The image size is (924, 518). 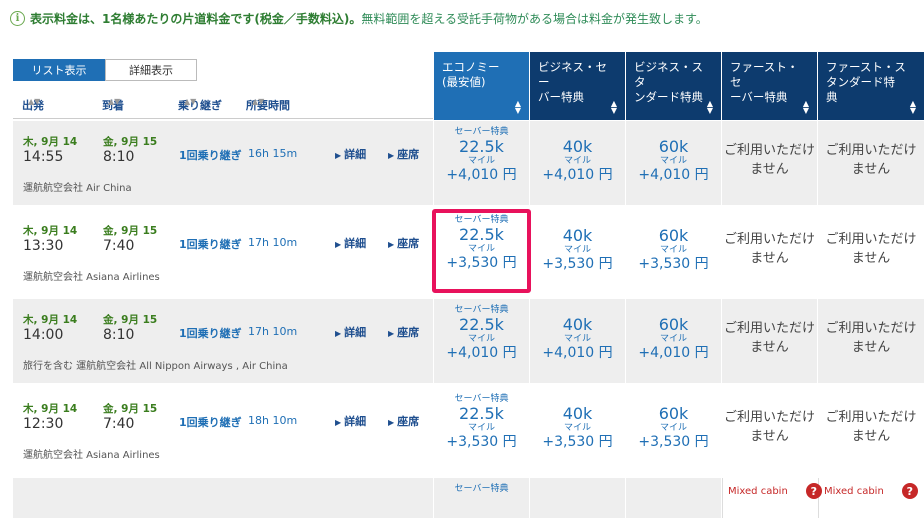 I want to click on cabin-header-label: ファースト・セ ーバー特典, so click(x=764, y=82).